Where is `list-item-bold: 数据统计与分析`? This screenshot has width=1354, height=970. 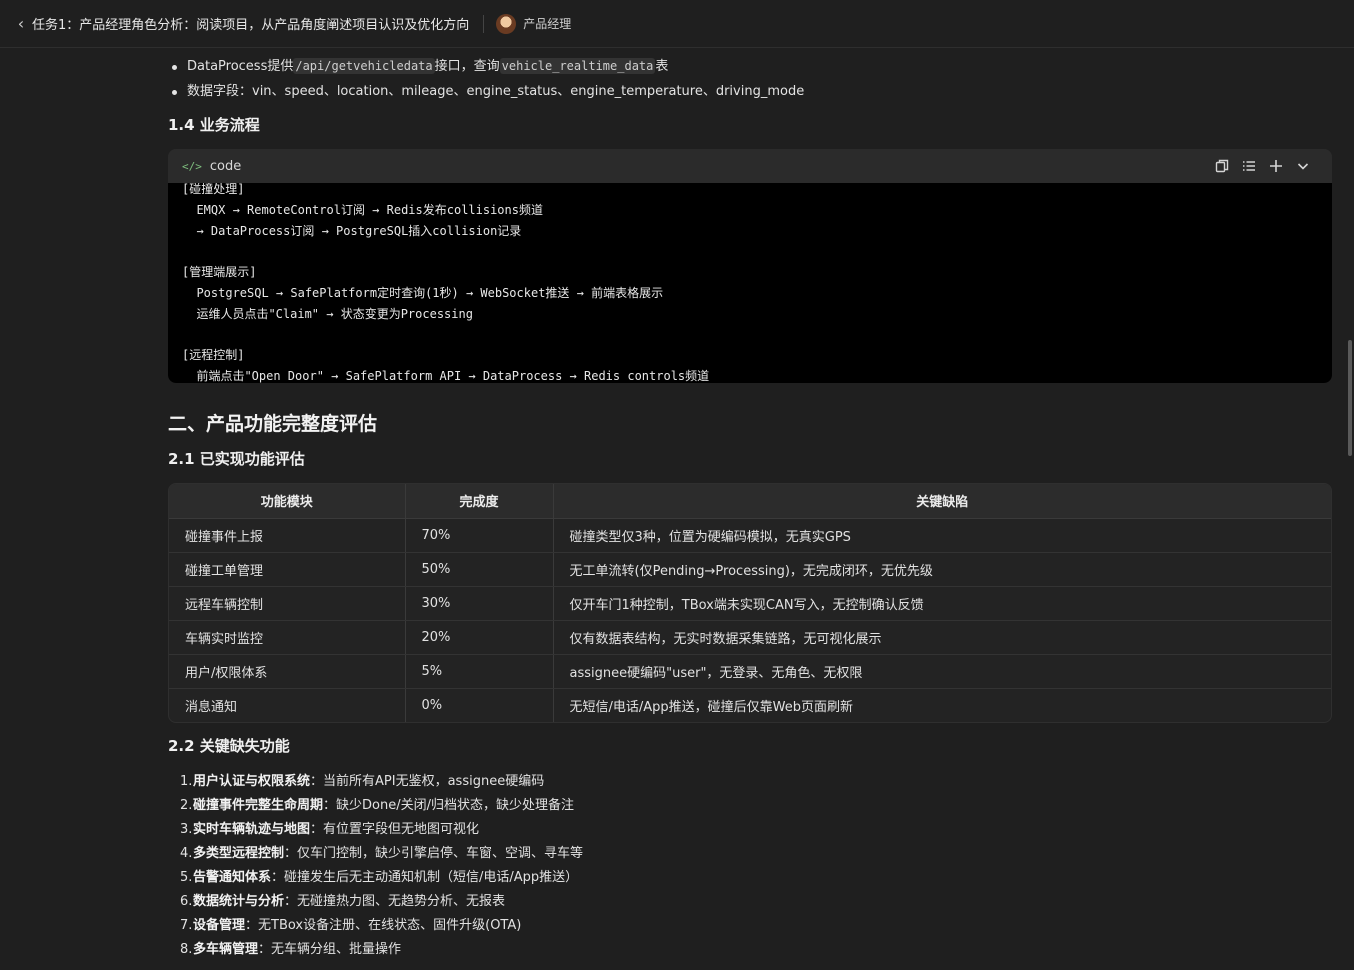 list-item-bold: 数据统计与分析 is located at coordinates (239, 901).